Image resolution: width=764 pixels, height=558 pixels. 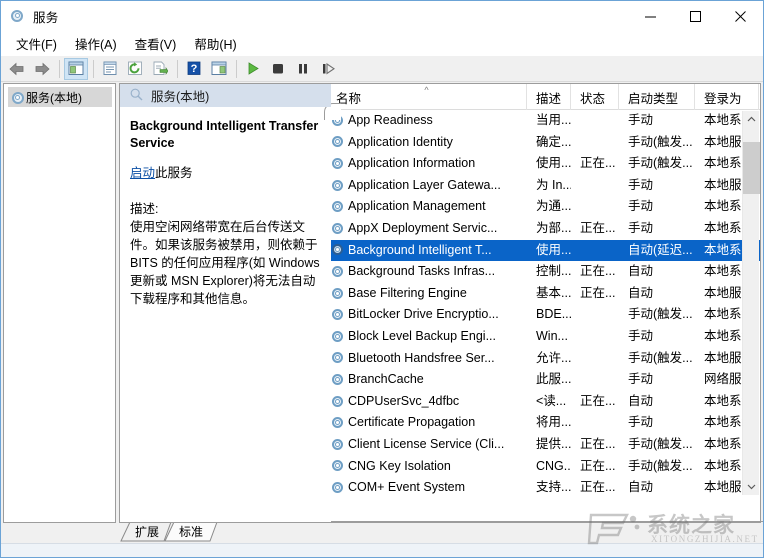 What do you see at coordinates (36, 44) in the screenshot?
I see `menu-file: 文件(F)` at bounding box center [36, 44].